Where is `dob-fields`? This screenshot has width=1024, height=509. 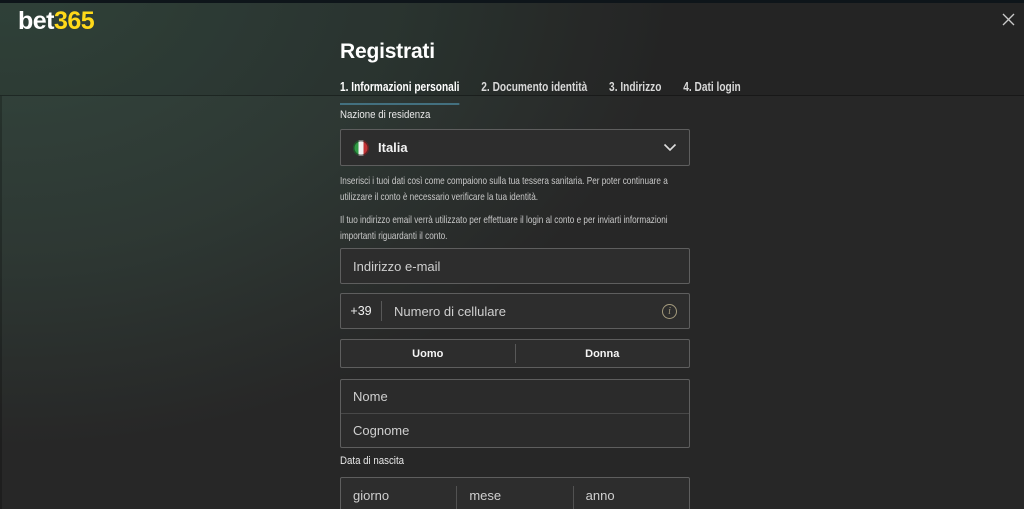 dob-fields is located at coordinates (515, 493).